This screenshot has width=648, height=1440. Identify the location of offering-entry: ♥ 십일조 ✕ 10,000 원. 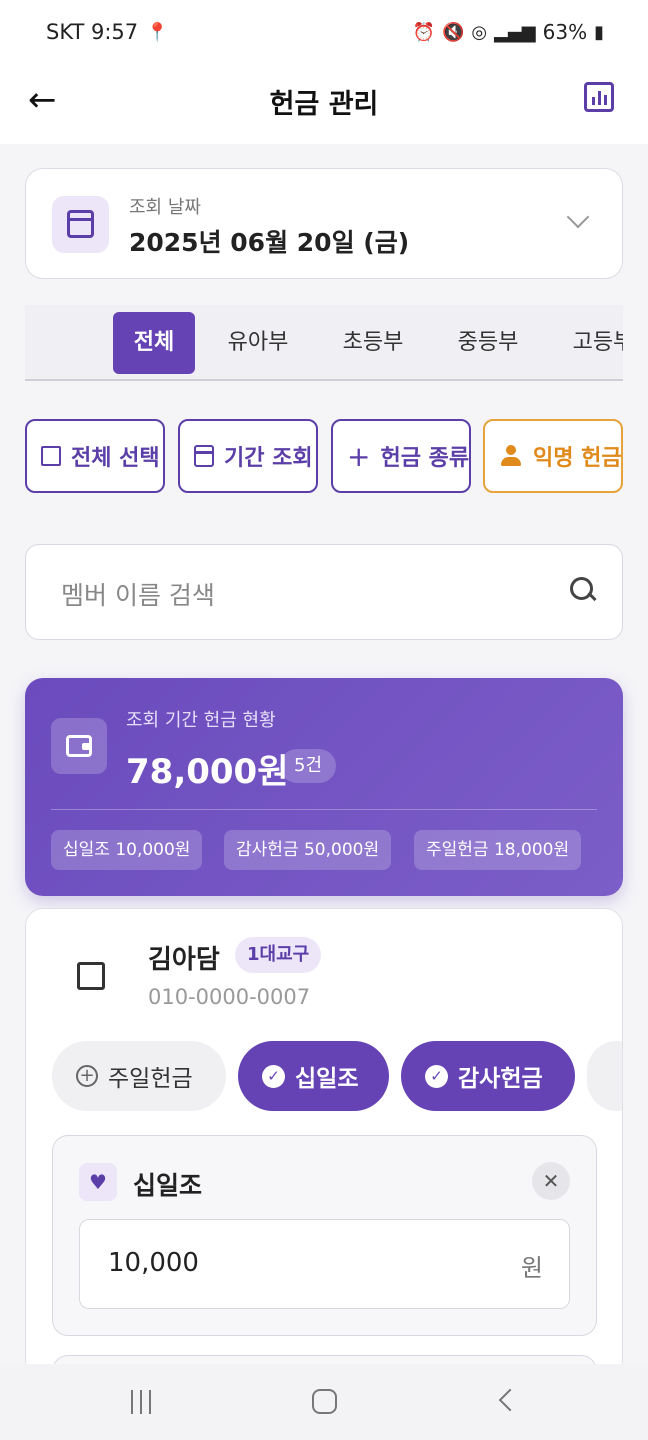
(324, 1235).